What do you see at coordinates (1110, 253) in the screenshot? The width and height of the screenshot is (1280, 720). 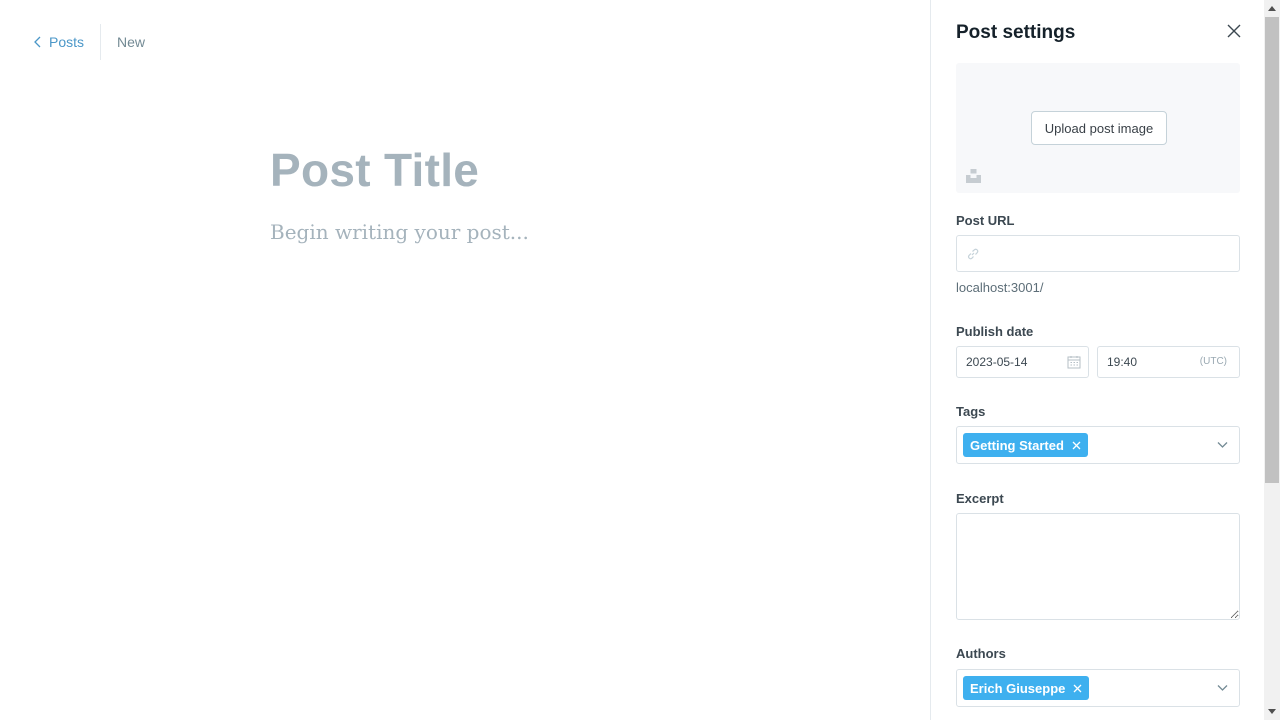 I see `post-url-input` at bounding box center [1110, 253].